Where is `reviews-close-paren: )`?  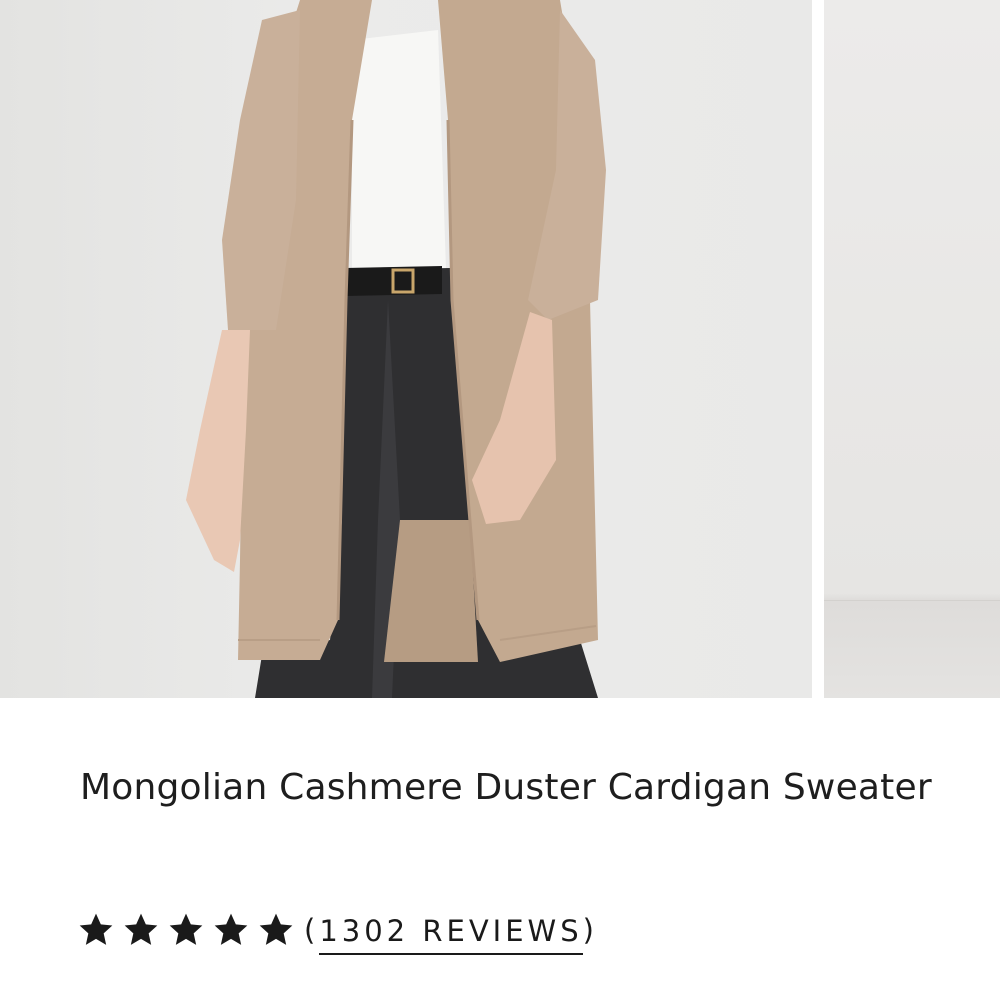 reviews-close-paren: ) is located at coordinates (590, 930).